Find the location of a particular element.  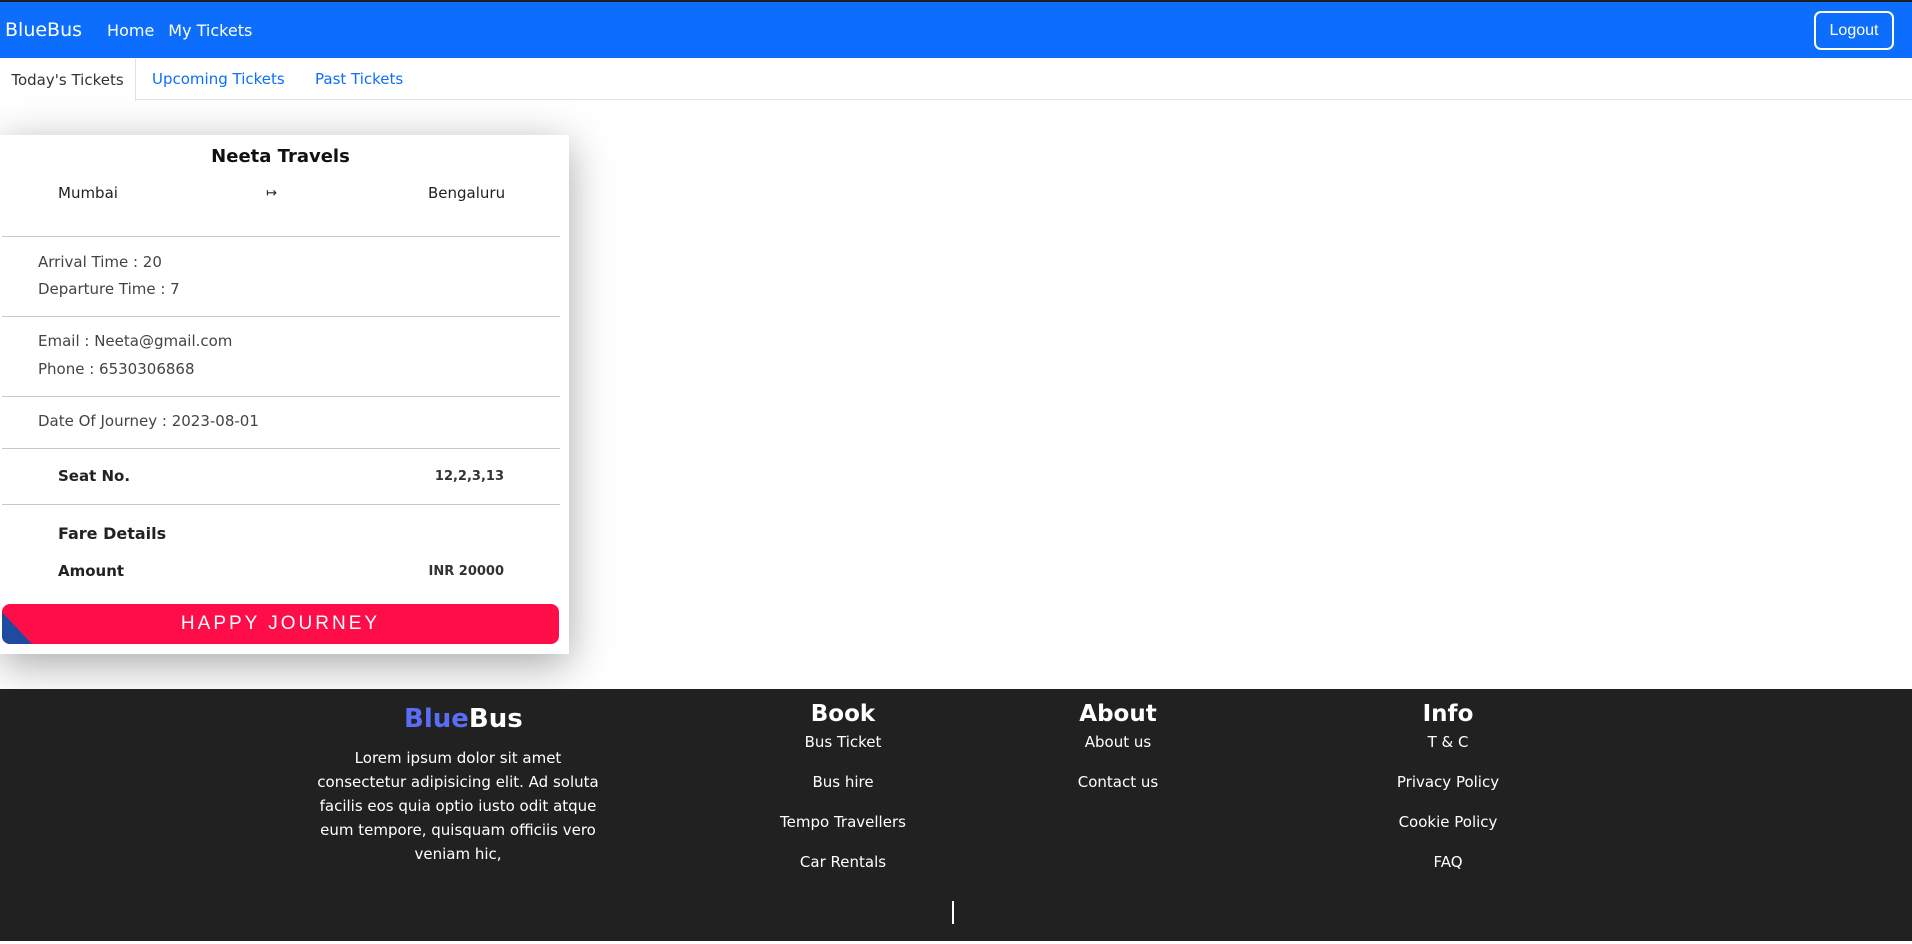

footer-about-title: About is located at coordinates (1118, 714).